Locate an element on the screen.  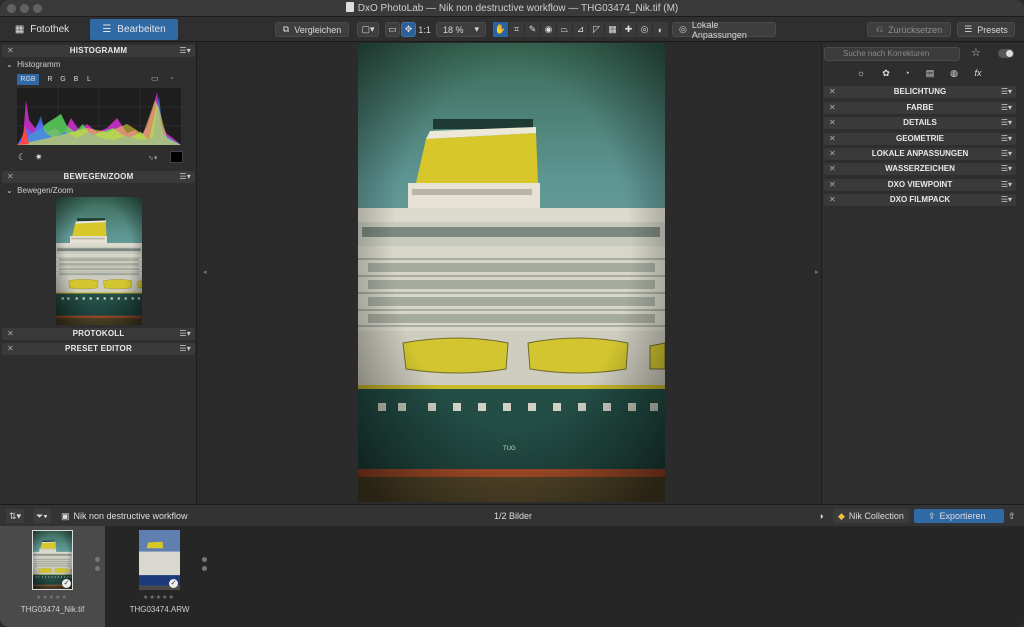
perspective-tool-icon: ⏢ is located at coordinates (564, 29).